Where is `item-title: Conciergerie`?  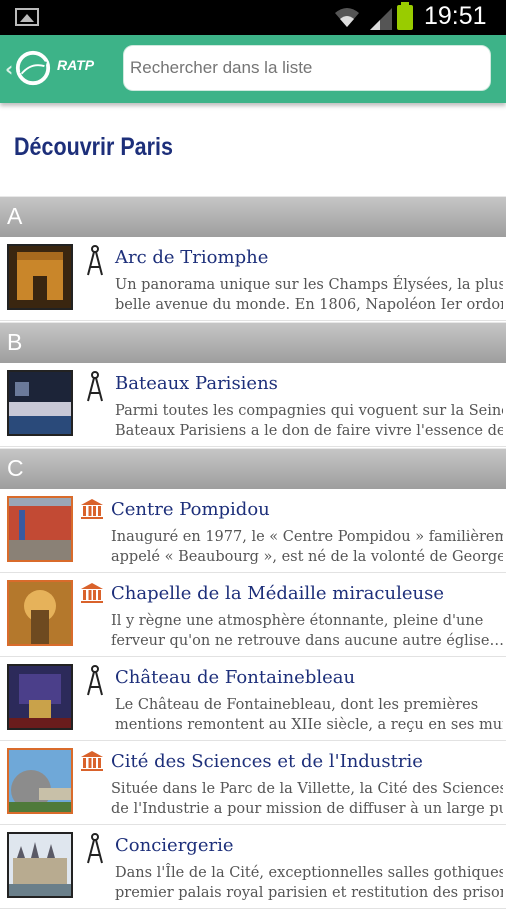 item-title: Conciergerie is located at coordinates (174, 845).